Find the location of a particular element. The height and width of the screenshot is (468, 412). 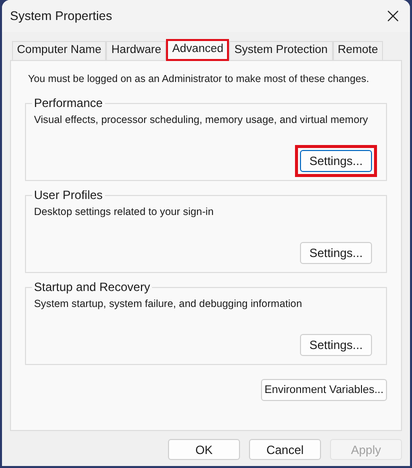

dialog-button: Cancel is located at coordinates (285, 449).